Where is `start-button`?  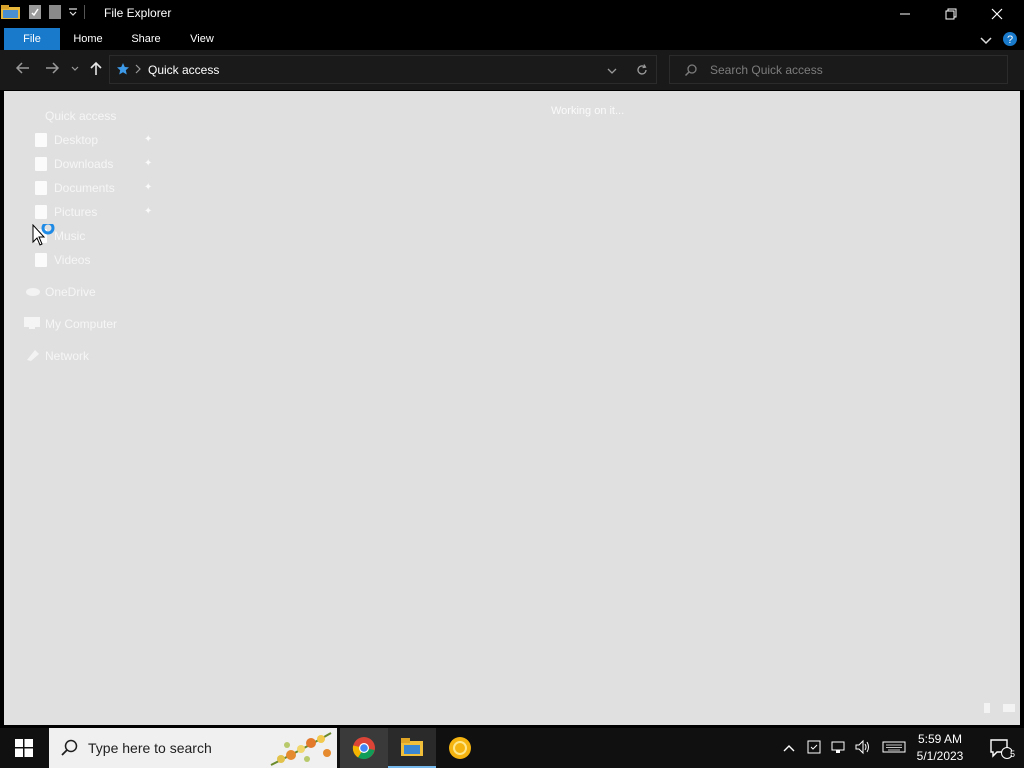 start-button is located at coordinates (24, 748).